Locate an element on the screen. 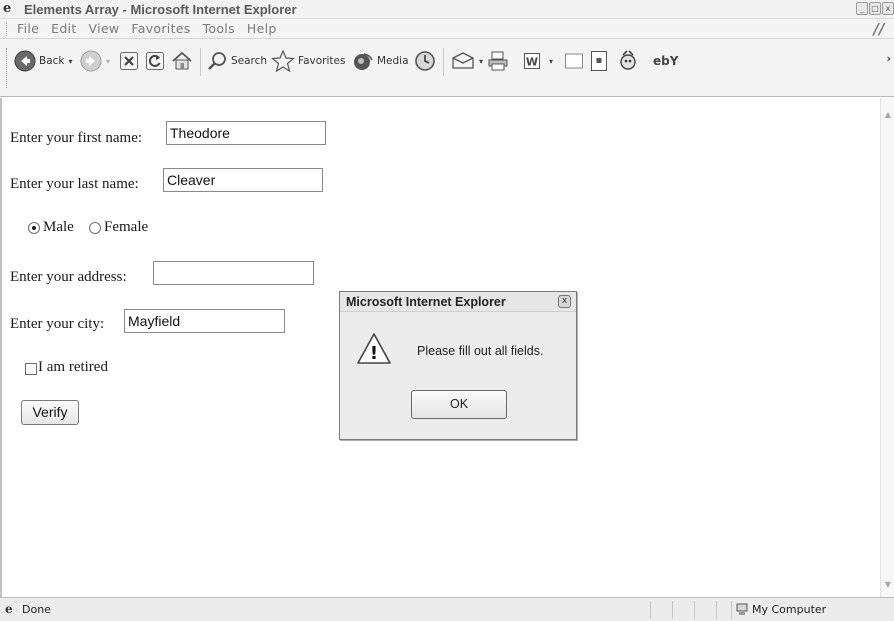 The height and width of the screenshot is (621, 894). city-input: Mayfield is located at coordinates (204, 321).